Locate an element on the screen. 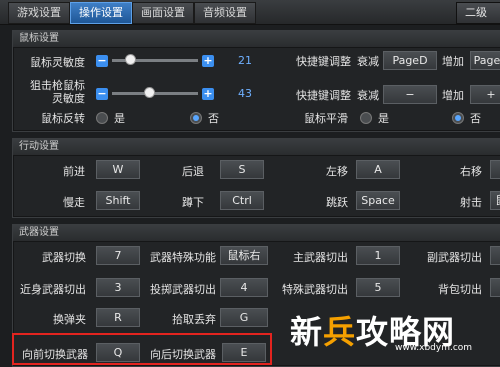 The image size is (500, 367). hotkey-increase-key-2: + is located at coordinates (485, 94).